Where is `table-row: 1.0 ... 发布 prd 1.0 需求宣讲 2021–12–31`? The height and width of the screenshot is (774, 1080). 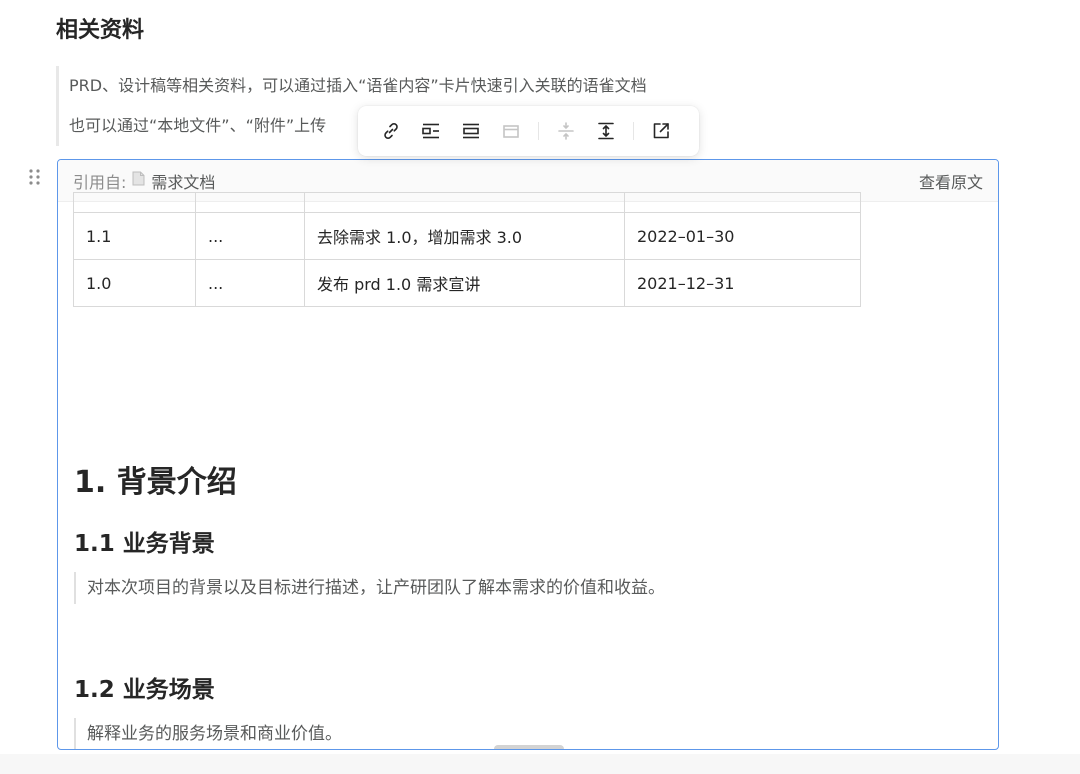
table-row: 1.0 ... 发布 prd 1.0 需求宣讲 2021–12–31 is located at coordinates (467, 283).